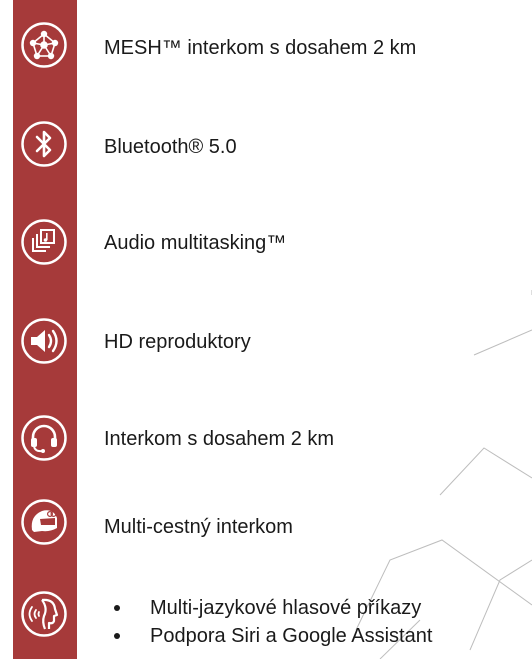  Describe the element at coordinates (195, 243) in the screenshot. I see `feature-audio-multitasking: Audio multitasking™` at that location.